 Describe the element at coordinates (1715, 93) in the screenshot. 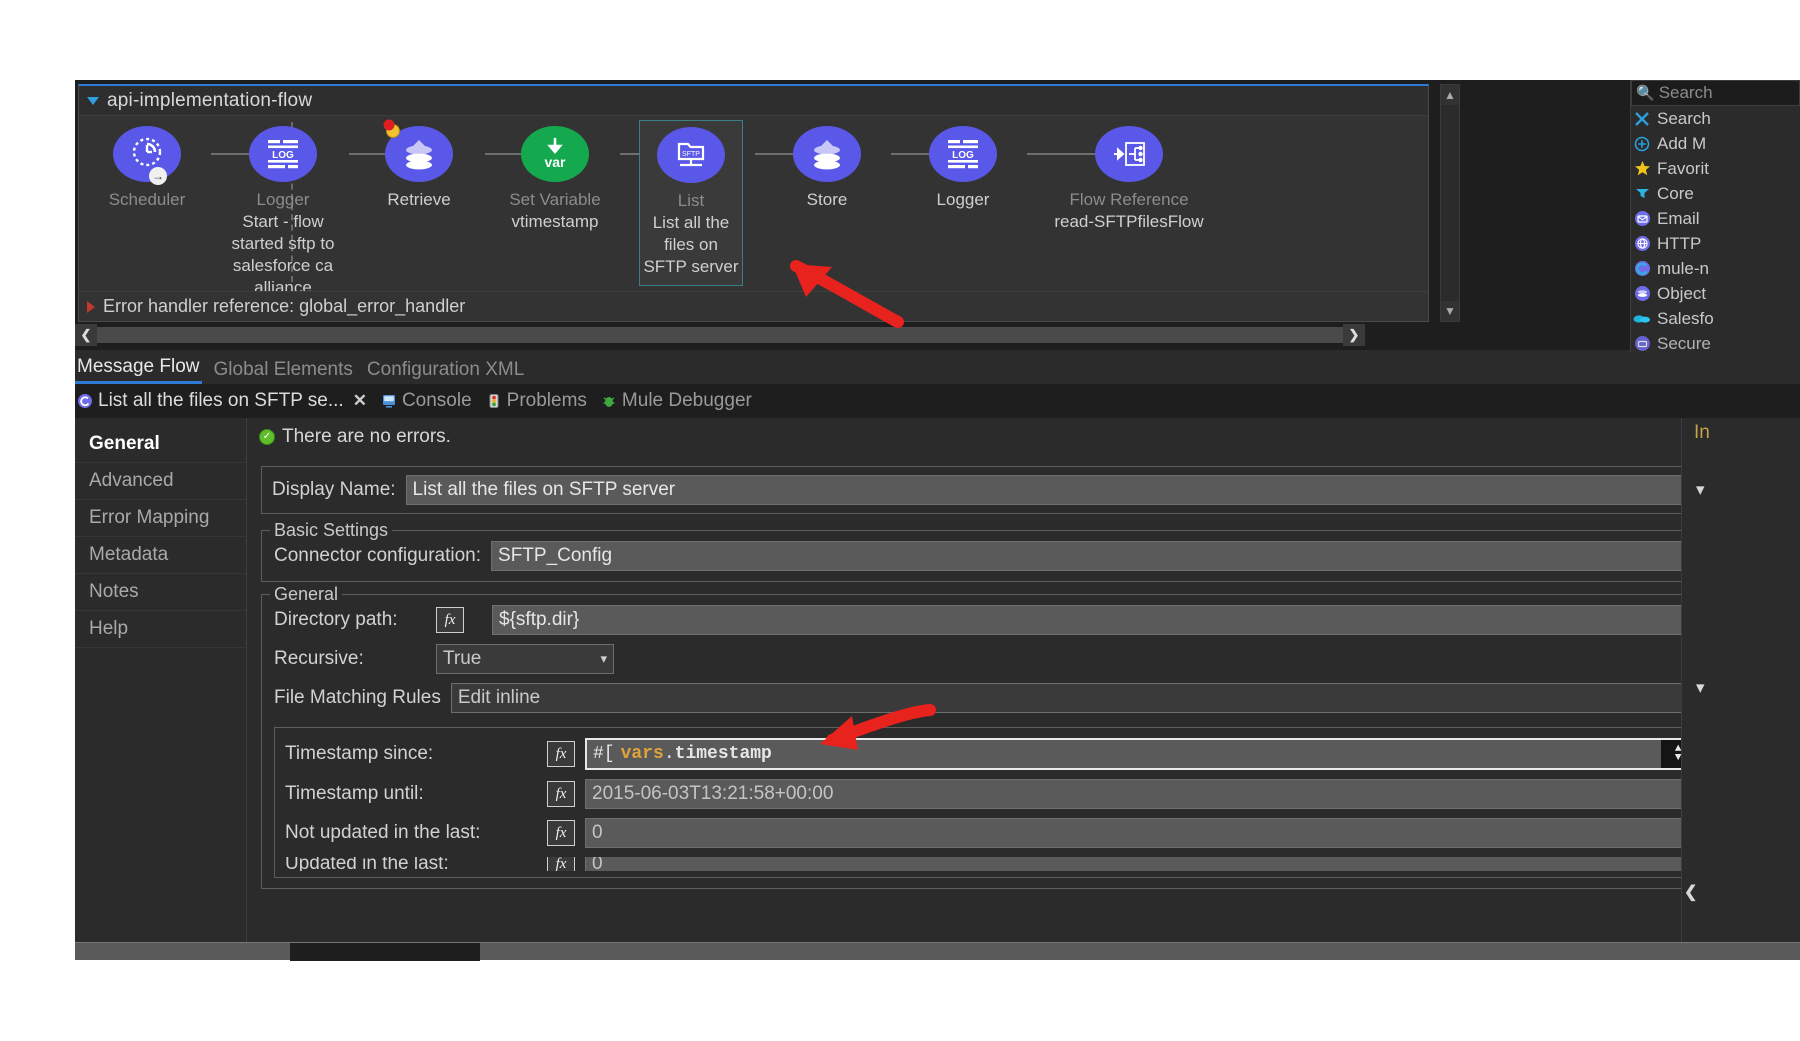

I see `palette-search-box: 🔍 Search` at that location.